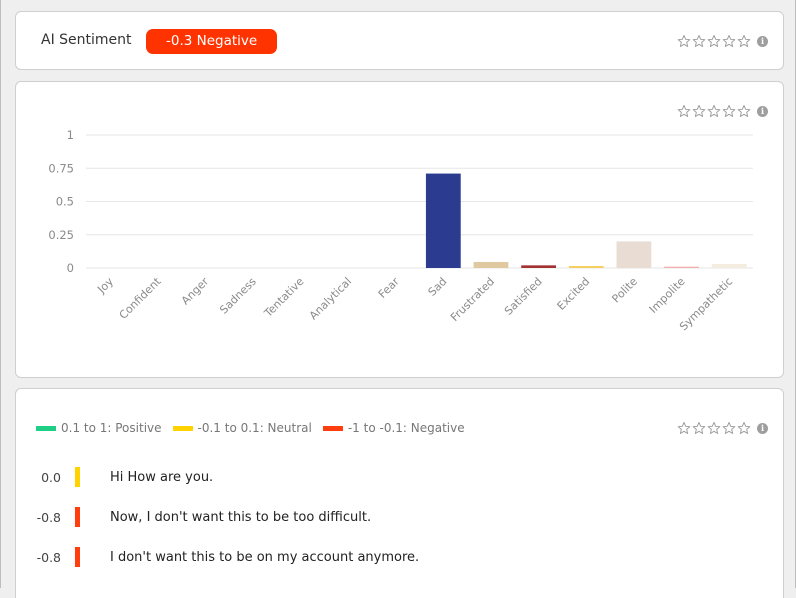 The width and height of the screenshot is (796, 598). Describe the element at coordinates (61, 168) in the screenshot. I see `y-tick-label: 0.75` at that location.